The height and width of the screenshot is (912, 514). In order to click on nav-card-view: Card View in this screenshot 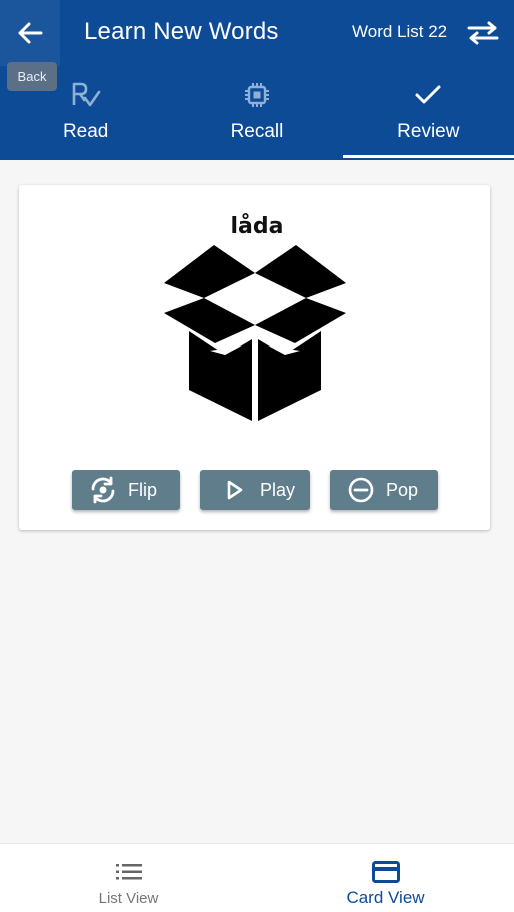, I will do `click(385, 878)`.